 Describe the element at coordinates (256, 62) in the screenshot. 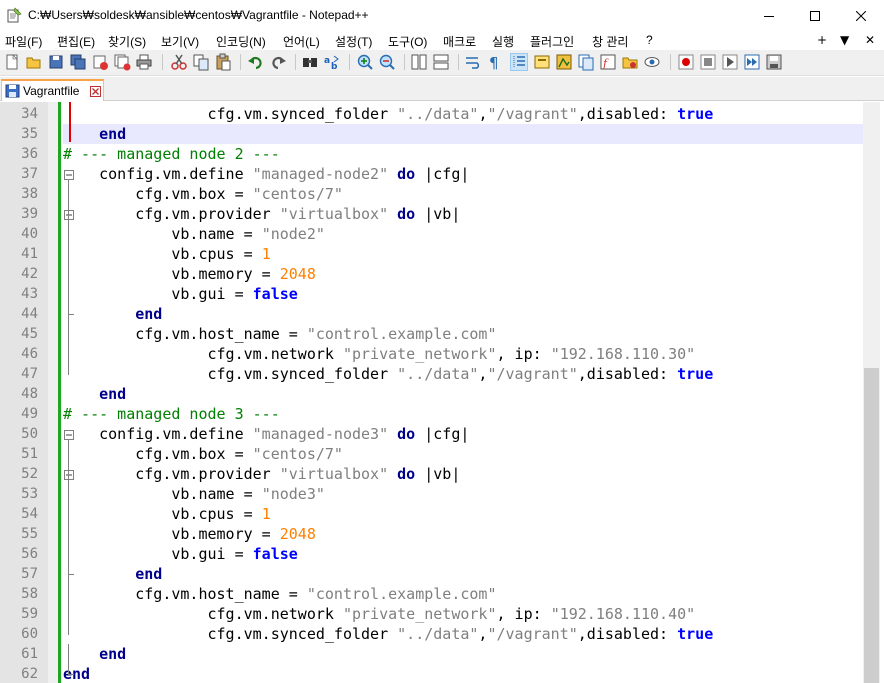

I see `undo-icon` at that location.